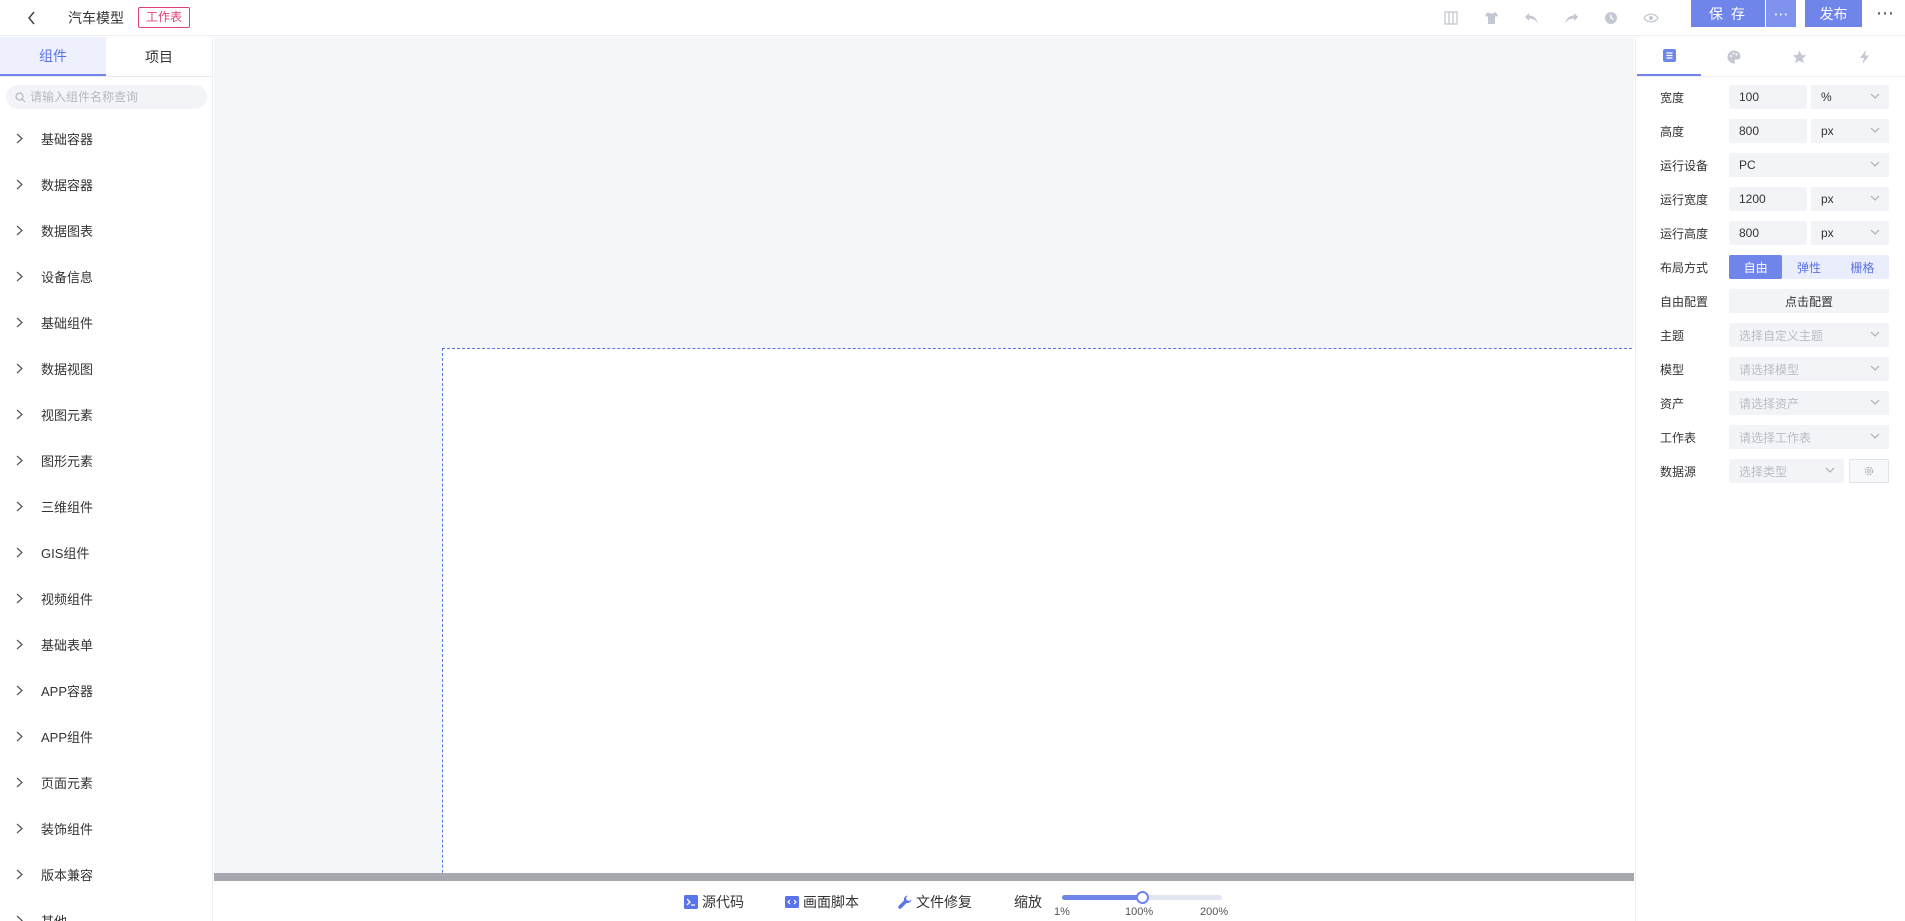 The width and height of the screenshot is (1905, 921). What do you see at coordinates (1850, 233) in the screenshot?
I see `run-height-unit-select: px` at bounding box center [1850, 233].